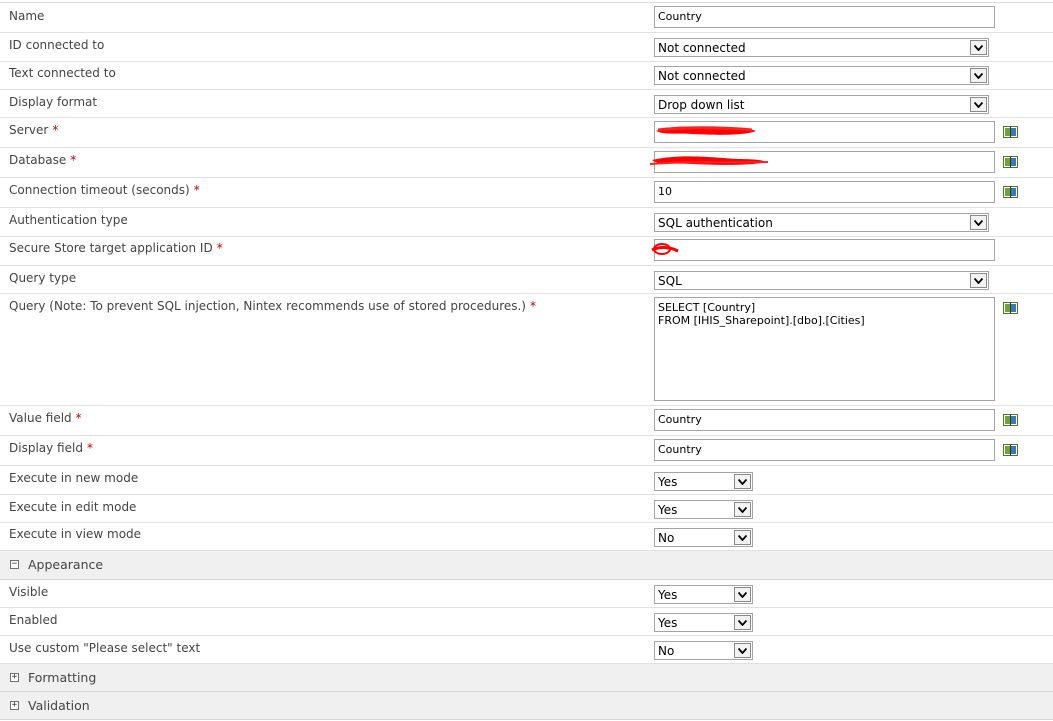 Image resolution: width=1053 pixels, height=721 pixels. I want to click on row-name: Name Country, so click(526, 18).